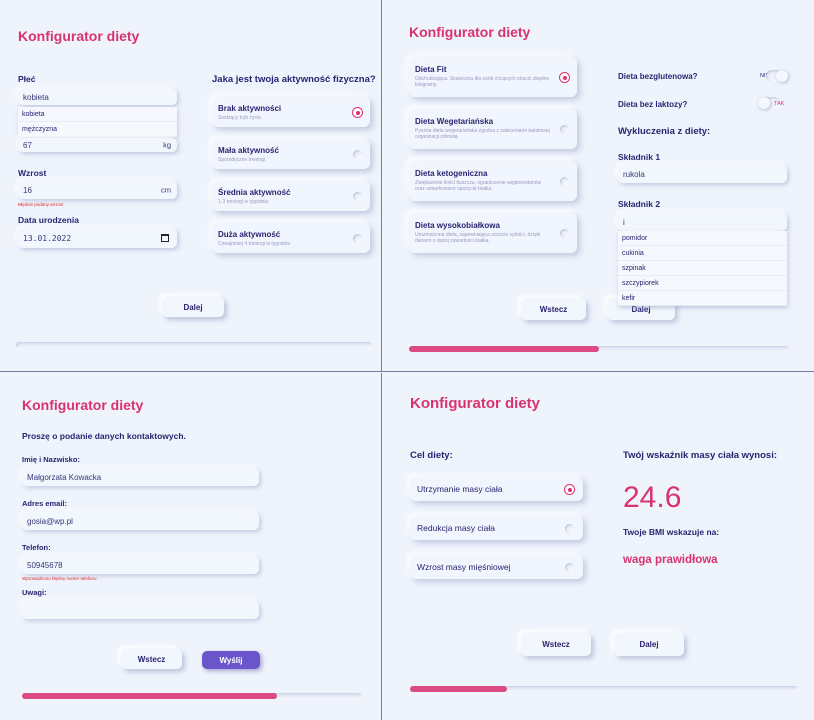  Describe the element at coordinates (48, 220) in the screenshot. I see `birth-label: Data urodzenia` at that location.